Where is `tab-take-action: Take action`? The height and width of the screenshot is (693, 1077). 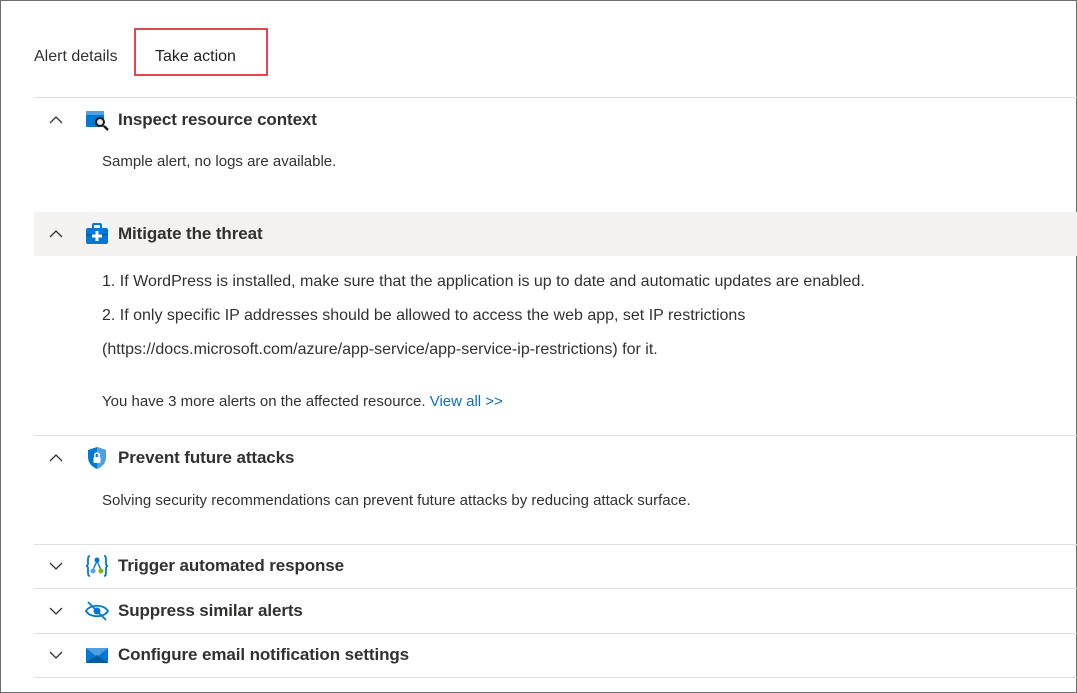
tab-take-action: Take action is located at coordinates (195, 57).